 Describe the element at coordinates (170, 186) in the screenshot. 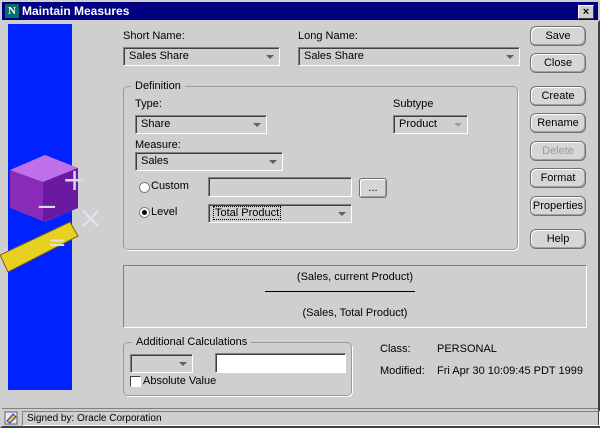

I see `custom-label: Custom` at that location.